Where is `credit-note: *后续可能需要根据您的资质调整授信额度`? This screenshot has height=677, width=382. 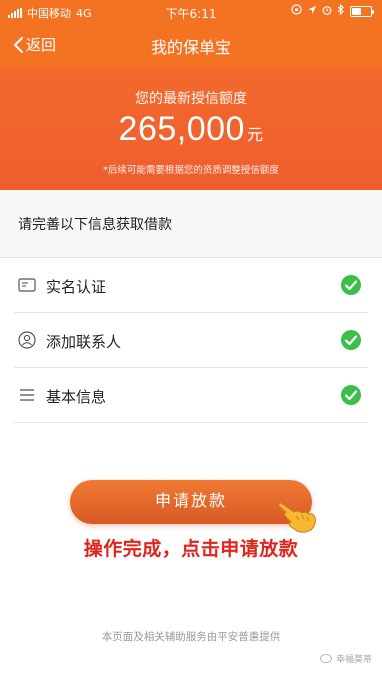
credit-note: *后续可能需要根据您的资质调整授信额度 is located at coordinates (191, 170).